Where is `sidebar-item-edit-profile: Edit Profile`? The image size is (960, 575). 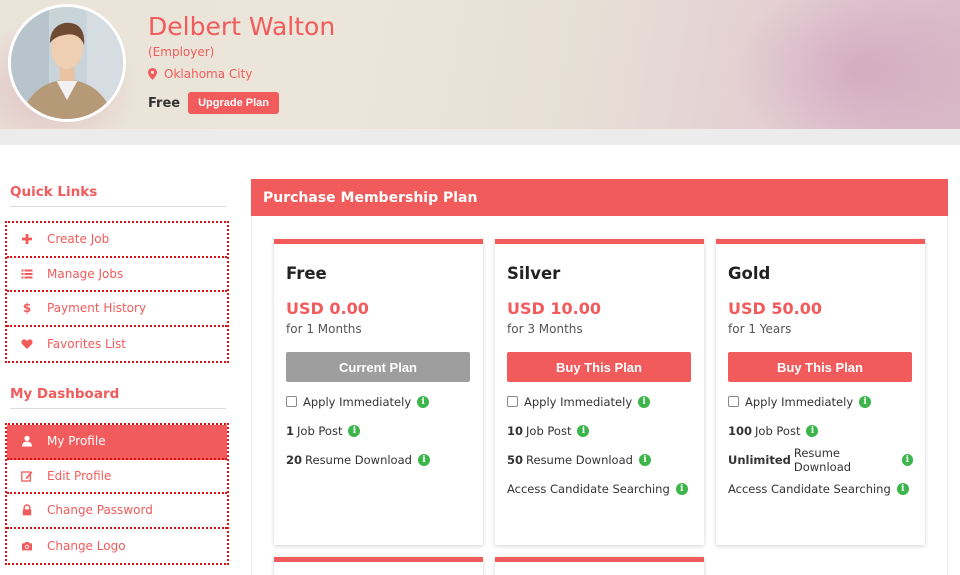 sidebar-item-edit-profile: Edit Profile is located at coordinates (117, 477).